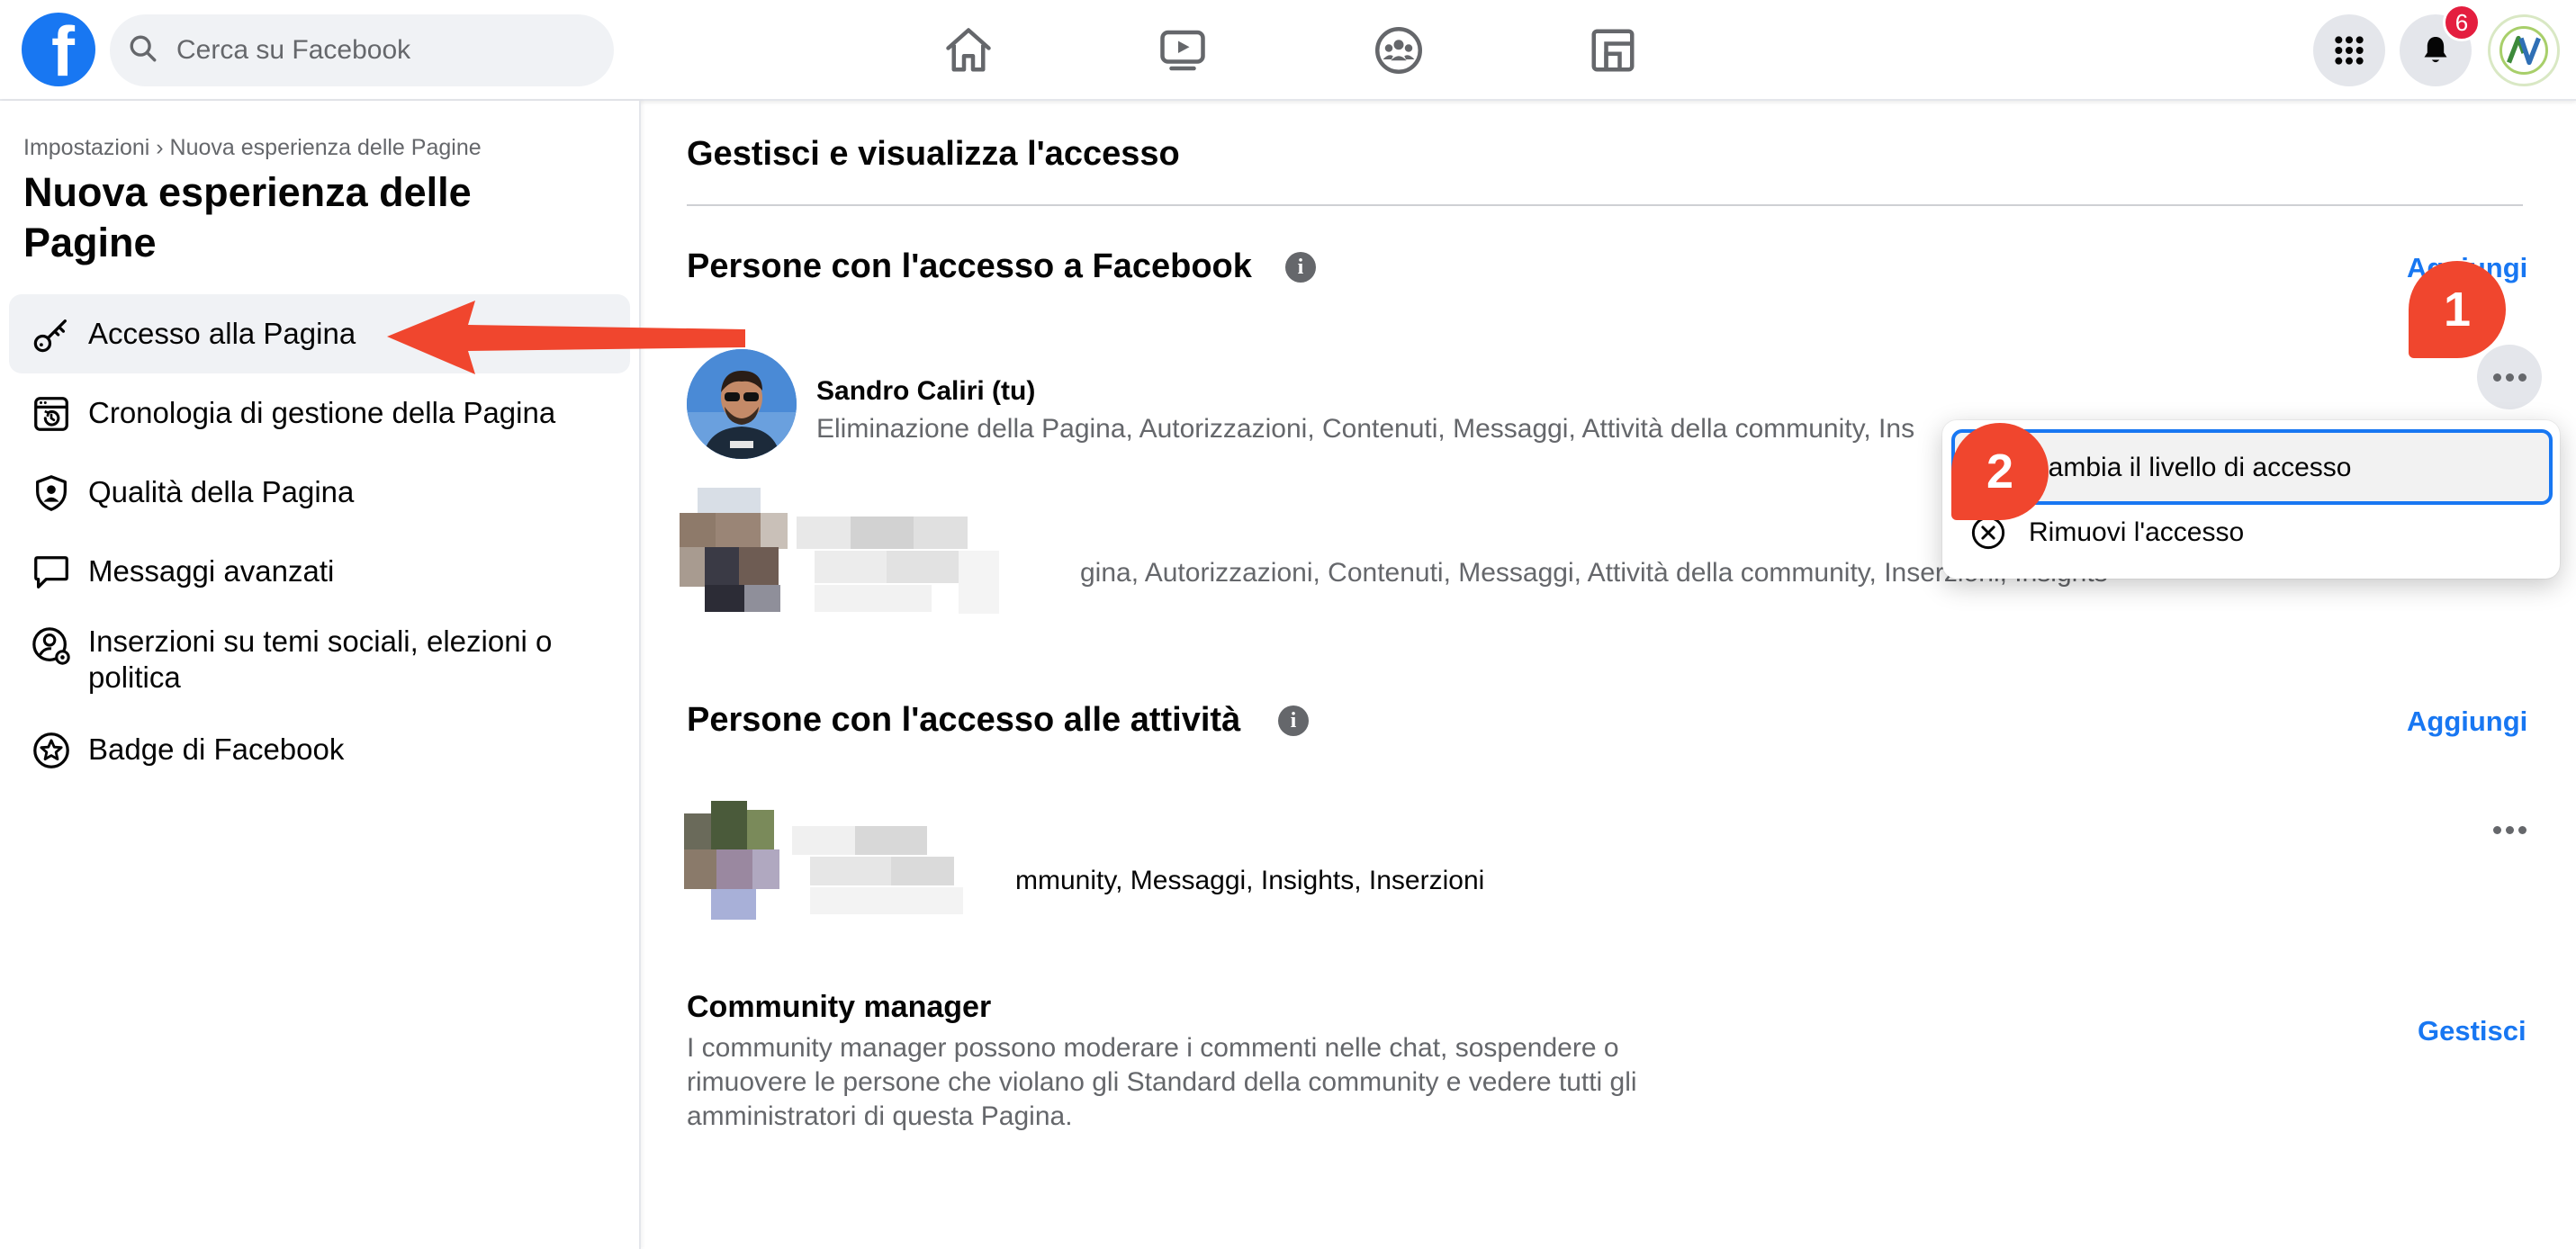  What do you see at coordinates (51, 493) in the screenshot?
I see `shield-icon` at bounding box center [51, 493].